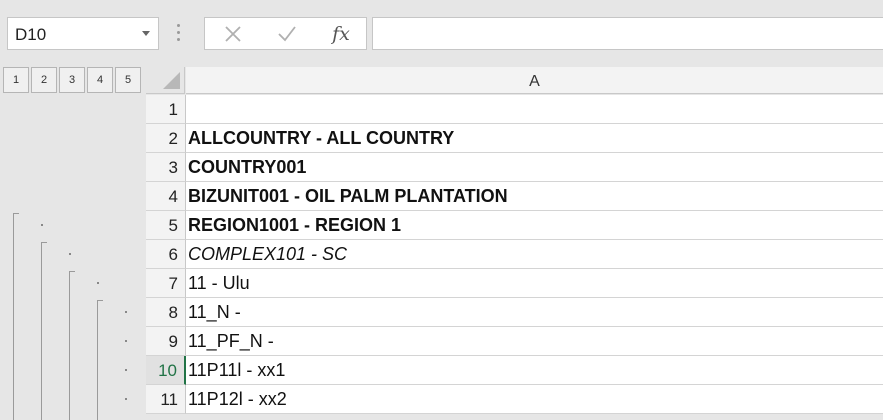 The width and height of the screenshot is (883, 420). I want to click on cell-a2: ALLCOUNTRY - ALL COUNTRY, so click(534, 138).